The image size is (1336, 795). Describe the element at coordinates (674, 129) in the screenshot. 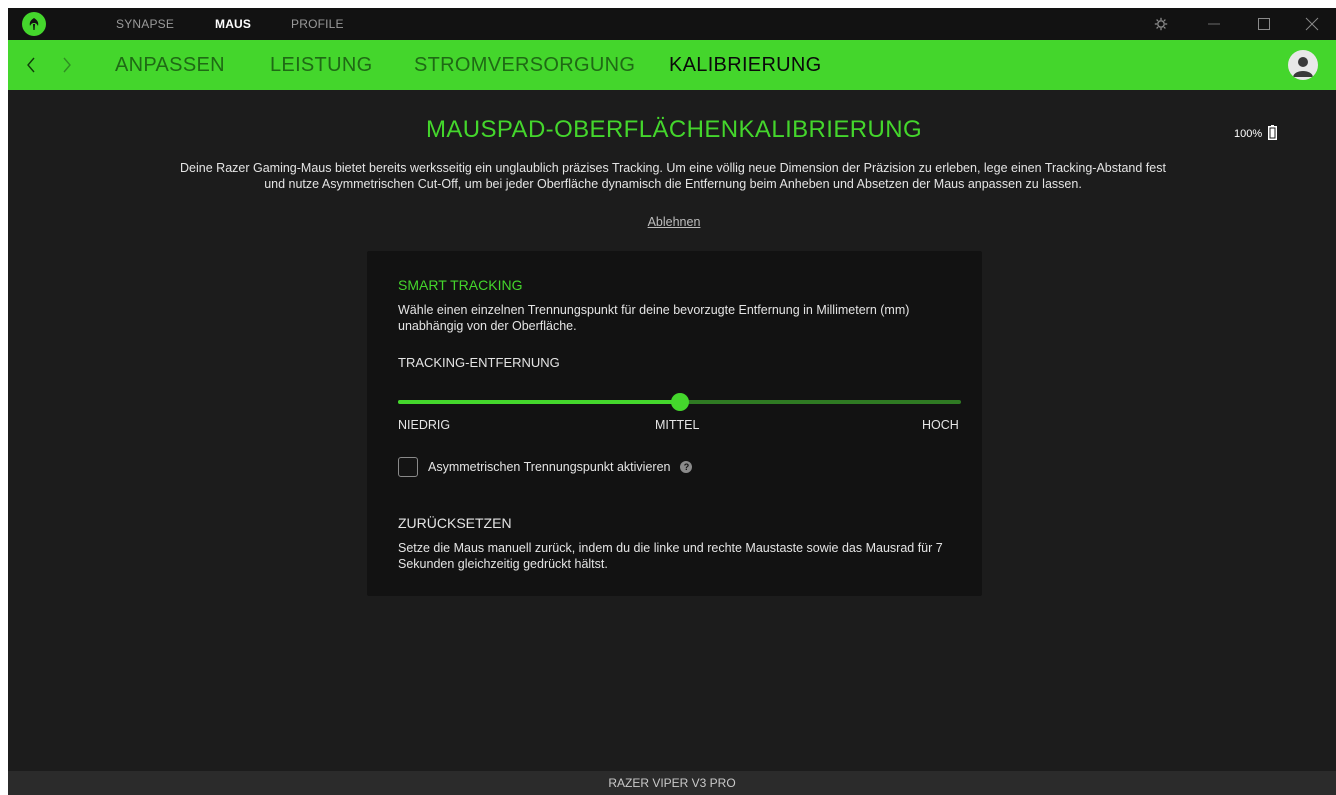

I see `page-title: MAUSPAD-OBERFLÄCHENKALIBRIERUNG` at that location.